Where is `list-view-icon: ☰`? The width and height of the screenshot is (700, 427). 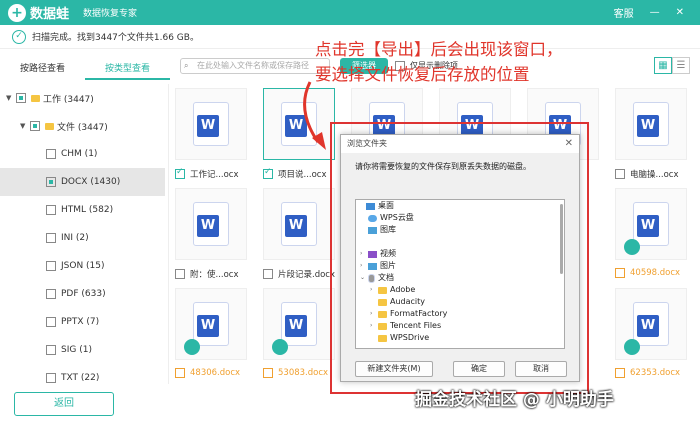
list-view-icon: ☰ is located at coordinates (681, 65).